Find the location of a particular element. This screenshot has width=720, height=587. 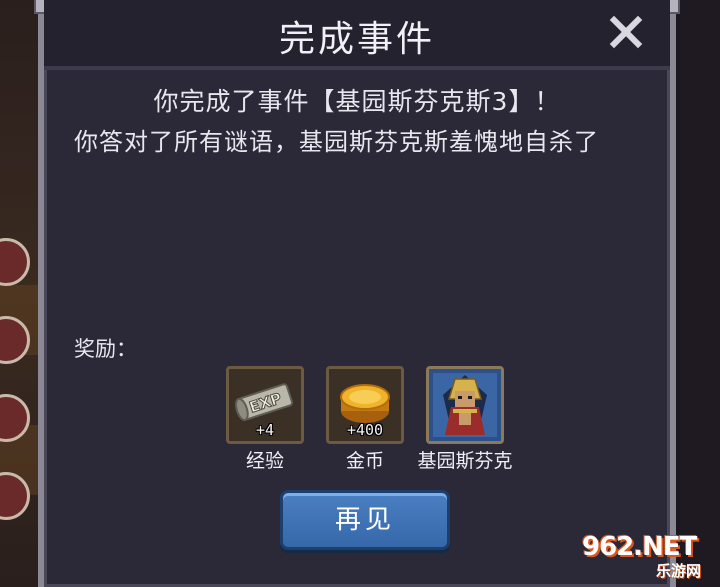

reward-item-sphinx: 基园斯芬克 is located at coordinates (465, 419).